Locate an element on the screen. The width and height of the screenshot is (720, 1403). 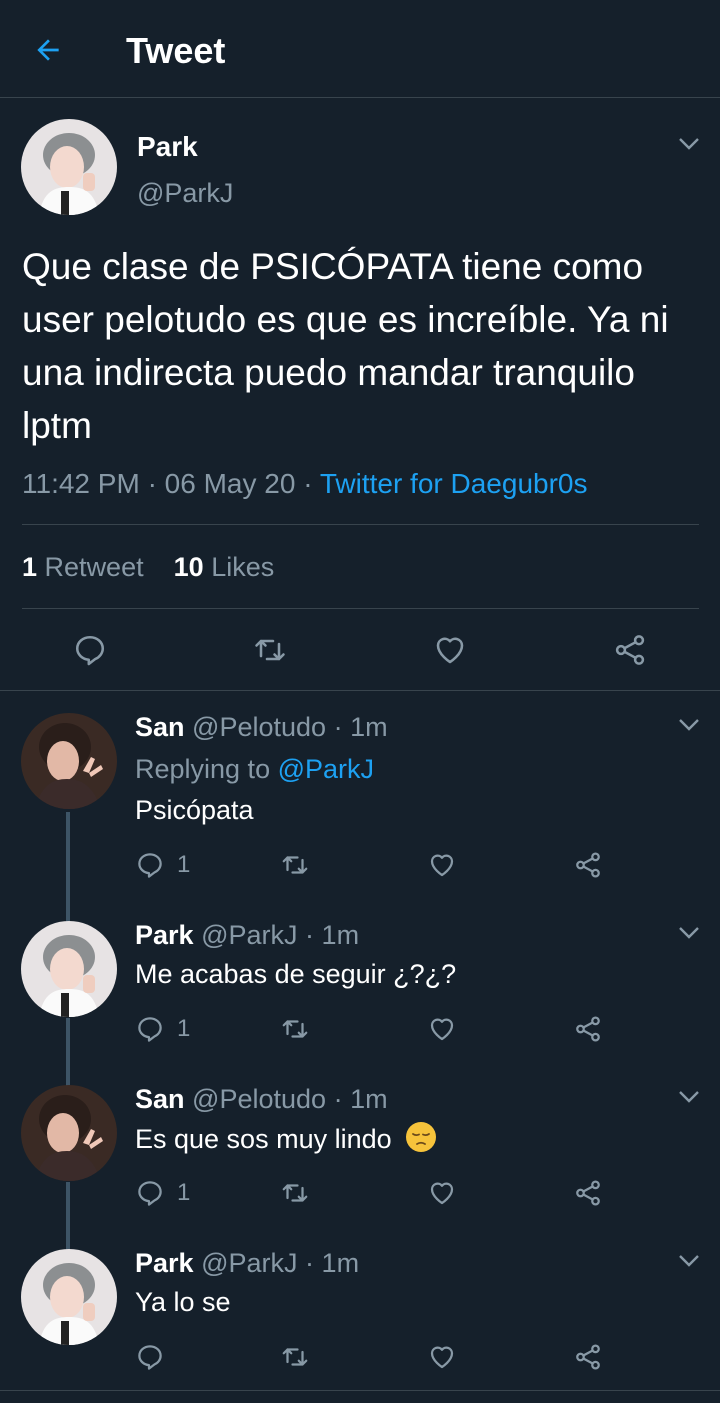
tweet-source-link: Twitter for Daegubr0s is located at coordinates (454, 483).